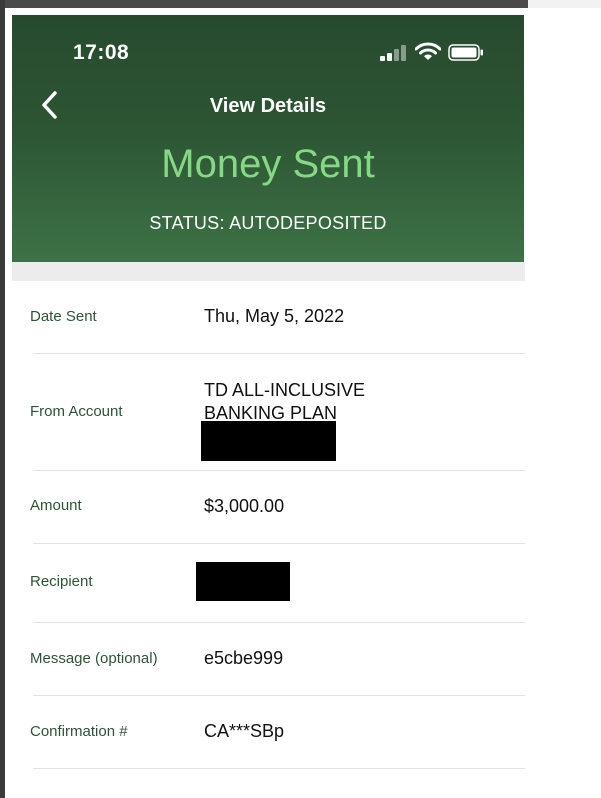  What do you see at coordinates (268, 441) in the screenshot?
I see `redacted-account-number` at bounding box center [268, 441].